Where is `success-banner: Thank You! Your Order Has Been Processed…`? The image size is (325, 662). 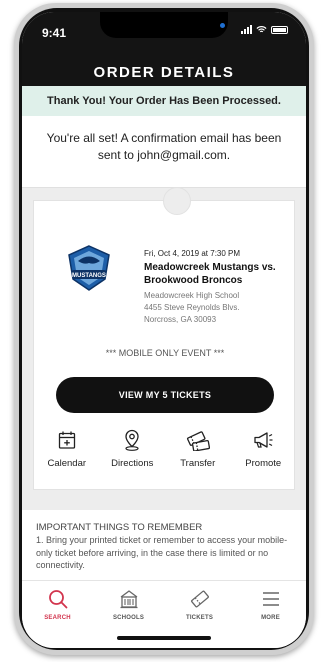
success-banner: Thank You! Your Order Has Been Processed… is located at coordinates (164, 101).